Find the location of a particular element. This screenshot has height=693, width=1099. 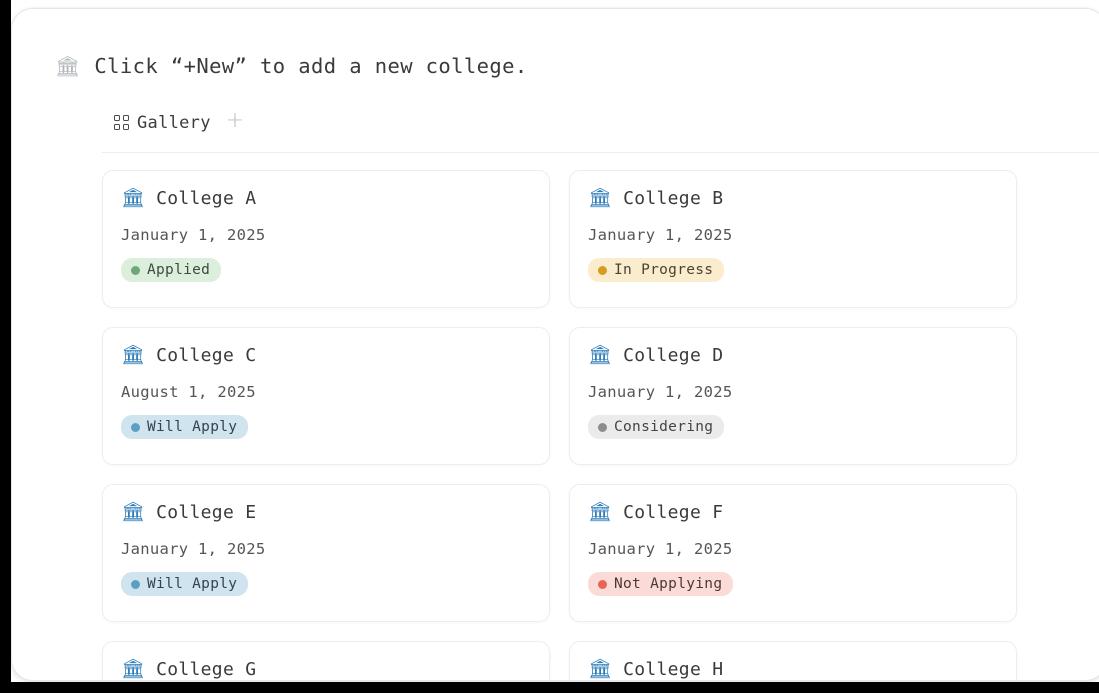

college-card: 🏛 College B January 1, 2025 In Progress is located at coordinates (793, 239).